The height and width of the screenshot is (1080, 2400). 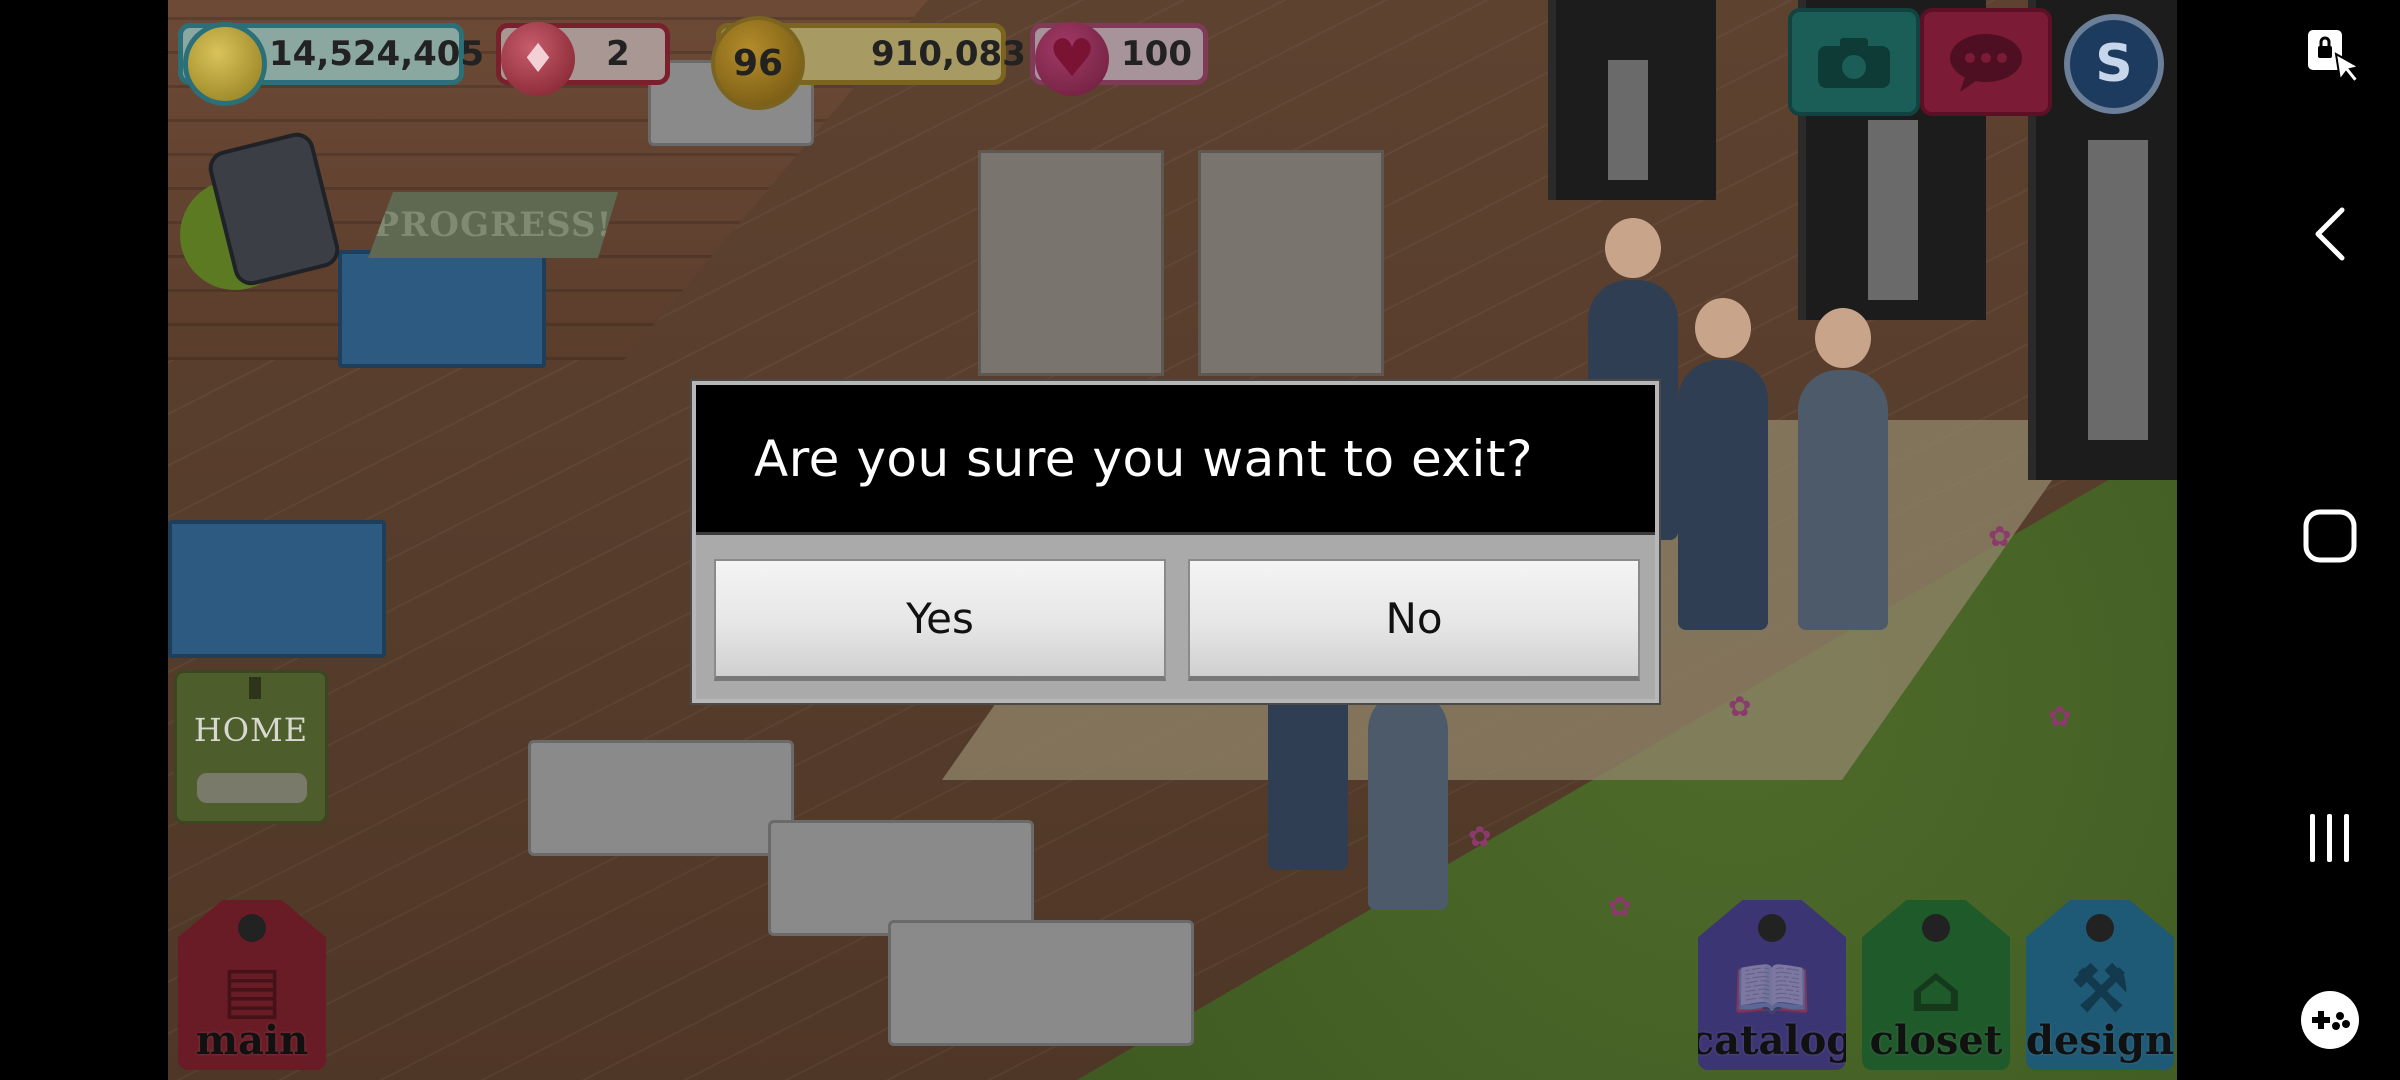 I want to click on home-button: HOME, so click(x=251, y=747).